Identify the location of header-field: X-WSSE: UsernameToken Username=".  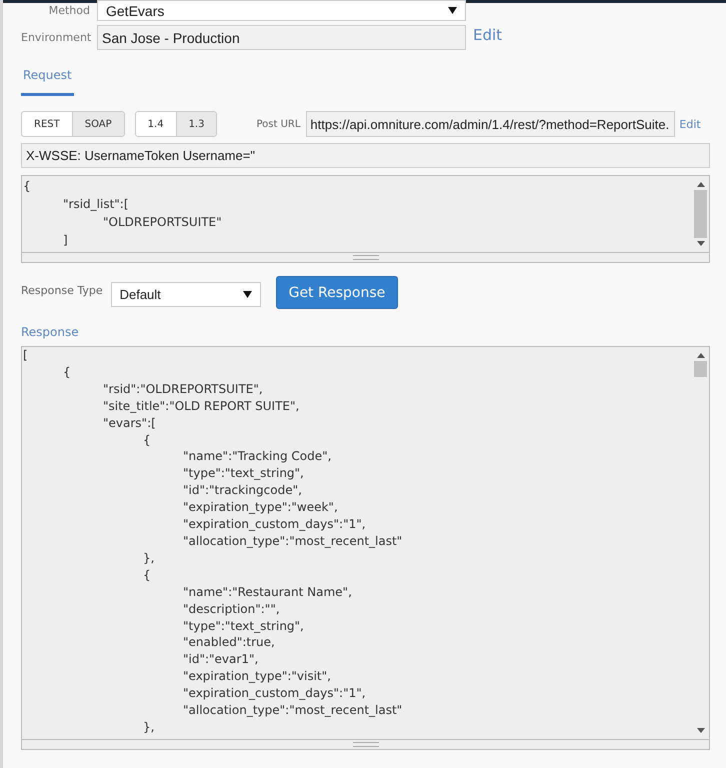
(365, 155).